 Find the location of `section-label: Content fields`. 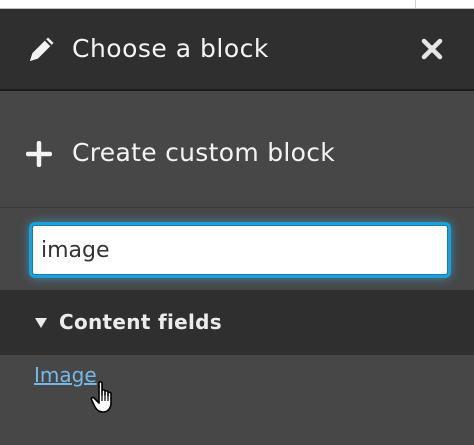

section-label: Content fields is located at coordinates (140, 322).